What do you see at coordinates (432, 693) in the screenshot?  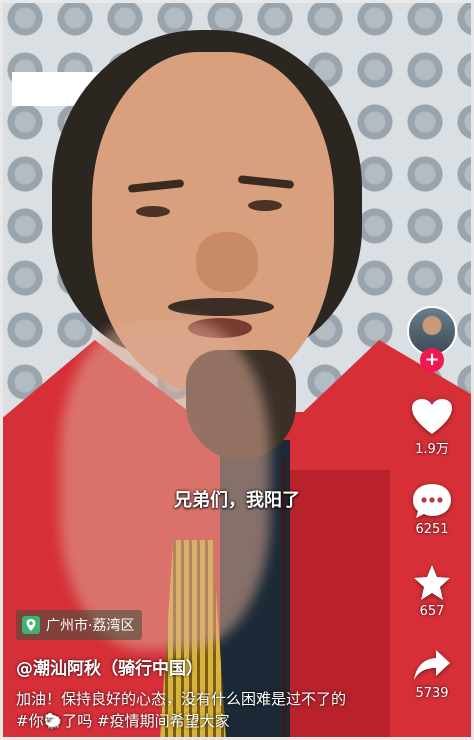 I see `share-count: 5739` at bounding box center [432, 693].